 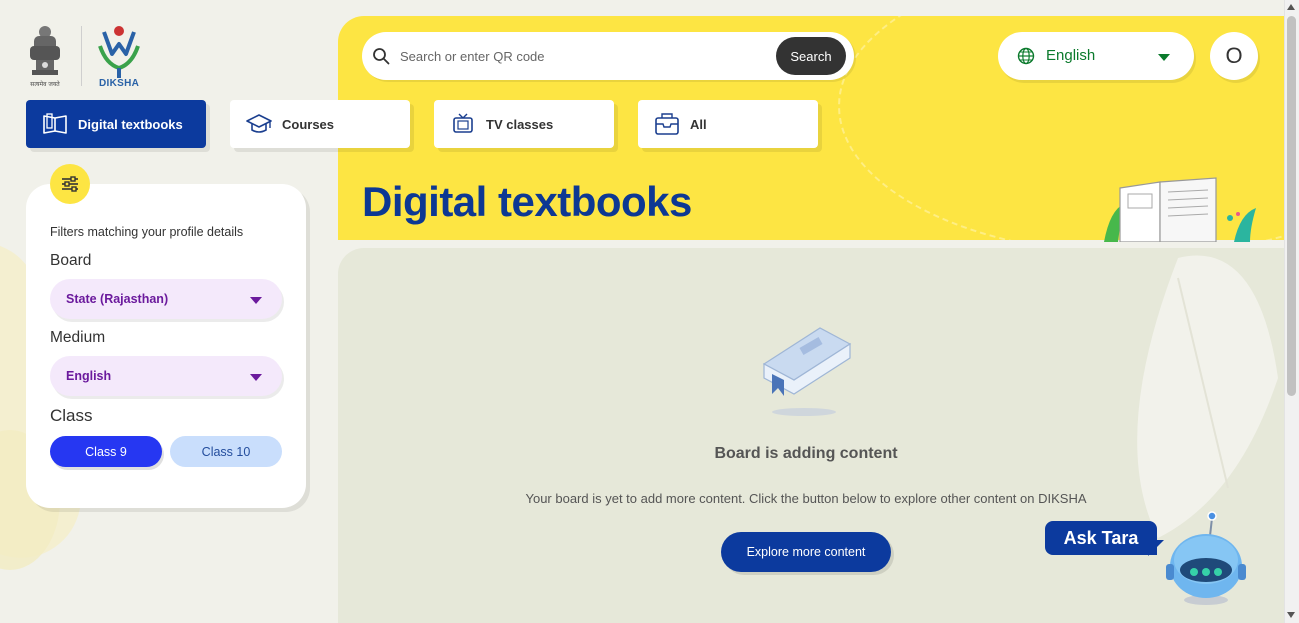 I want to click on medium-label: Medium, so click(x=78, y=337).